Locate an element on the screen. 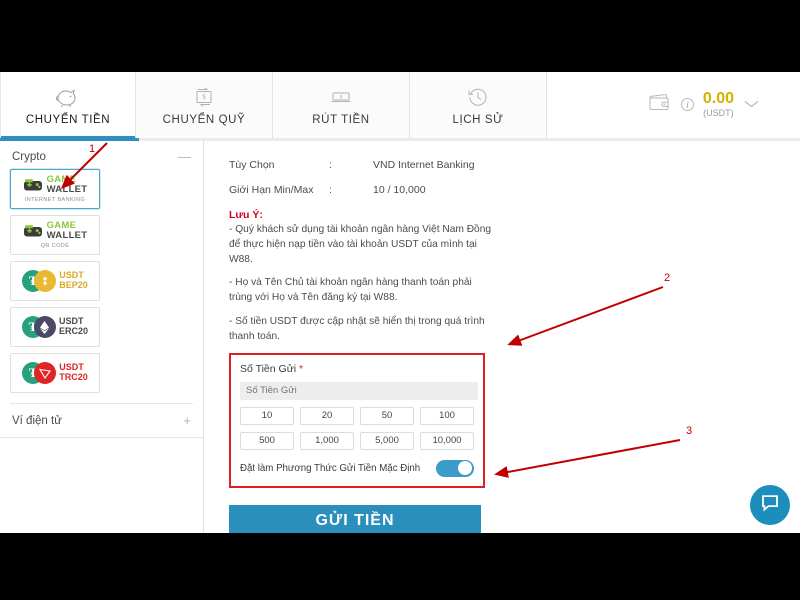 Image resolution: width=800 pixels, height=600 pixels. annotation-number-2: 2 is located at coordinates (667, 278).